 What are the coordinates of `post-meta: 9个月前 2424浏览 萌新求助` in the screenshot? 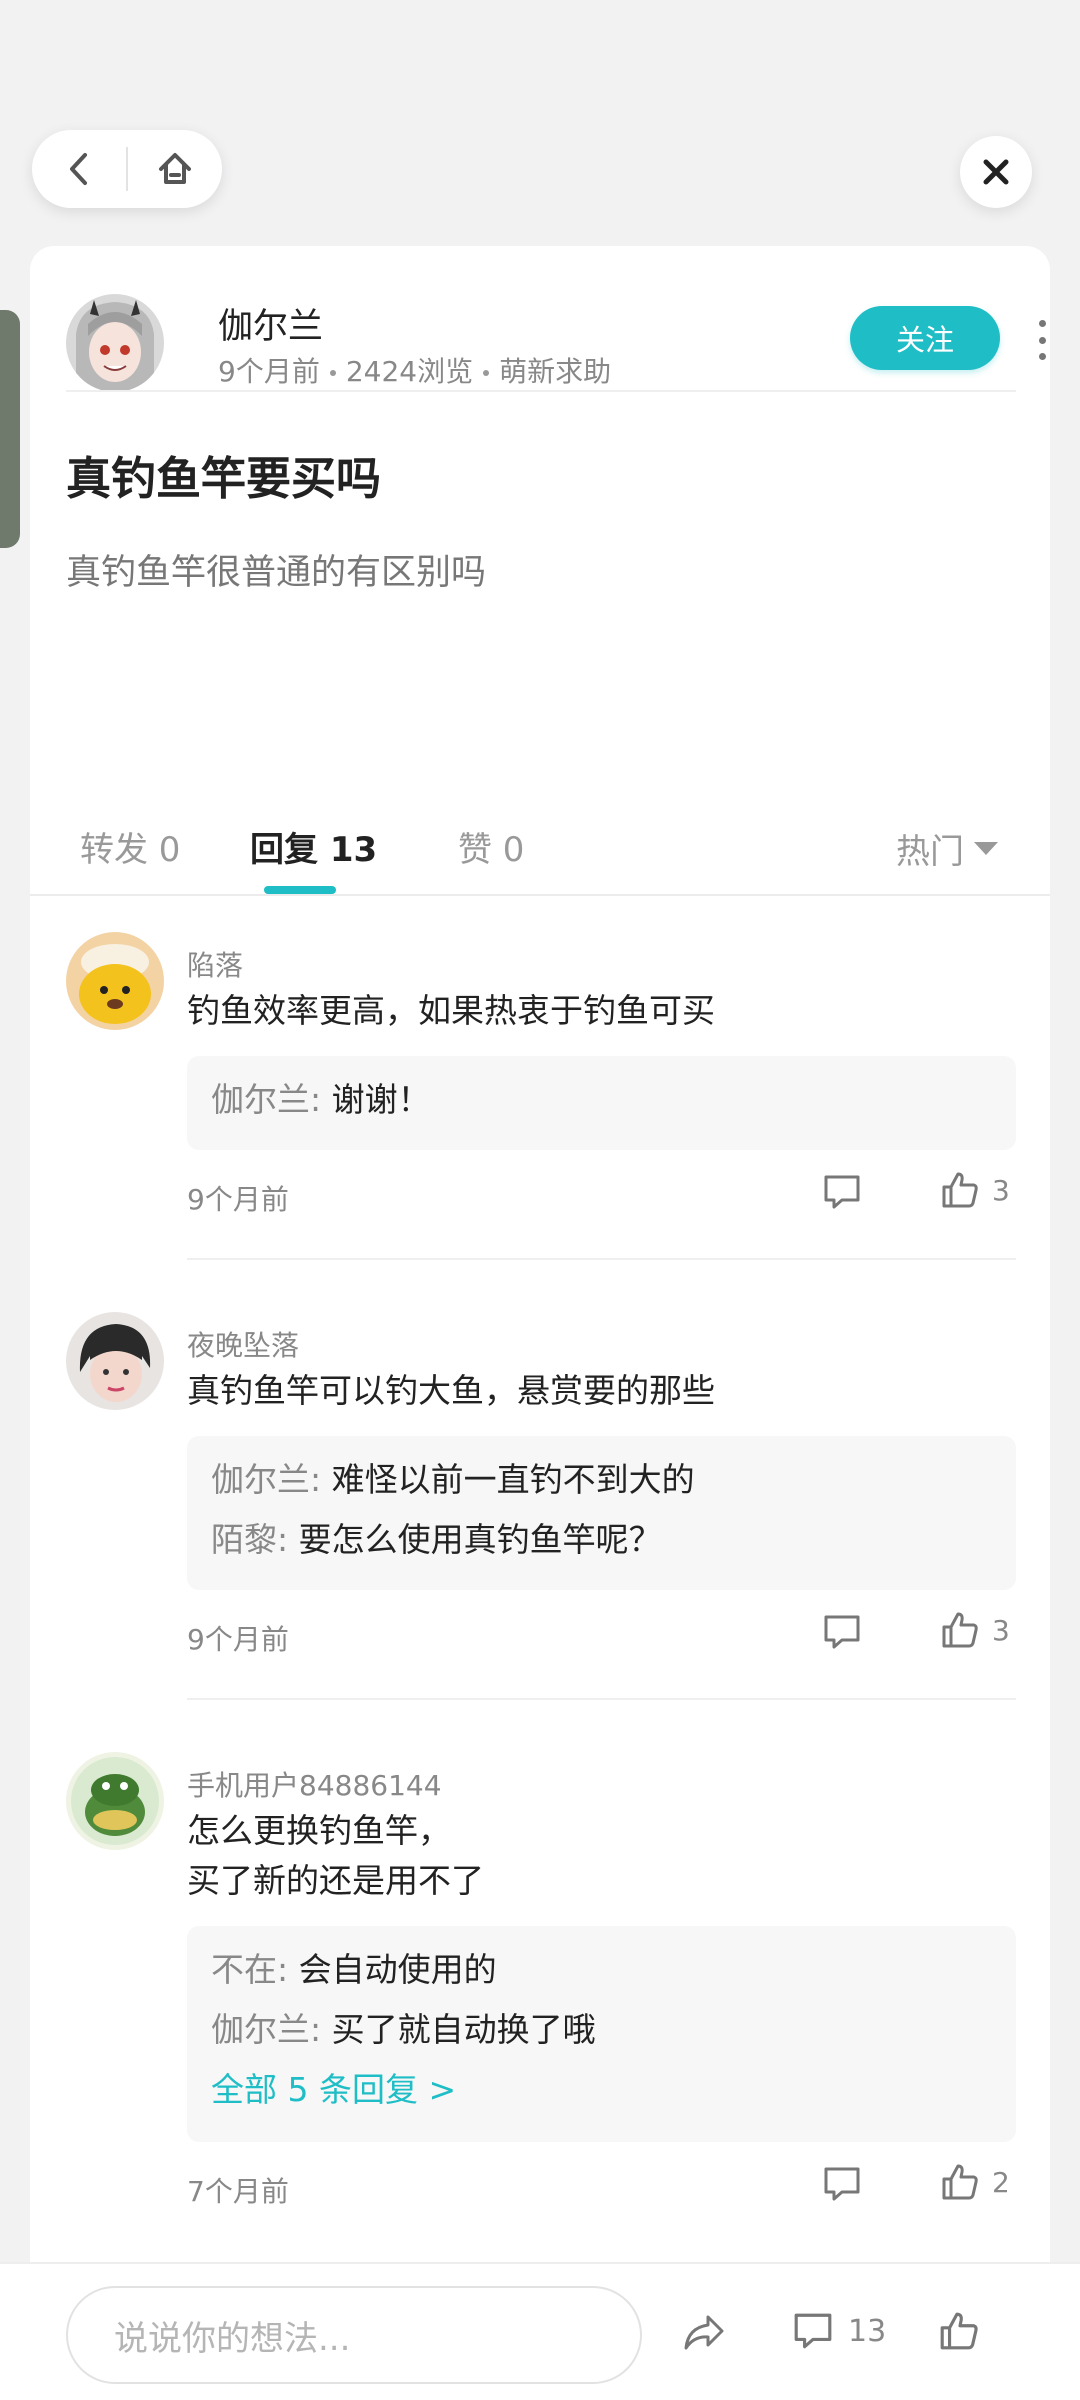 It's located at (414, 370).